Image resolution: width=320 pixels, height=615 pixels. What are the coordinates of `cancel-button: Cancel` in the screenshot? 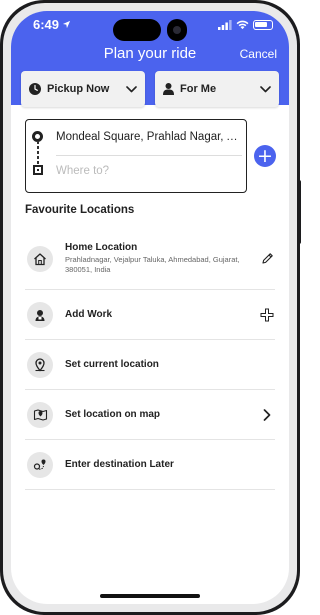 It's located at (258, 54).